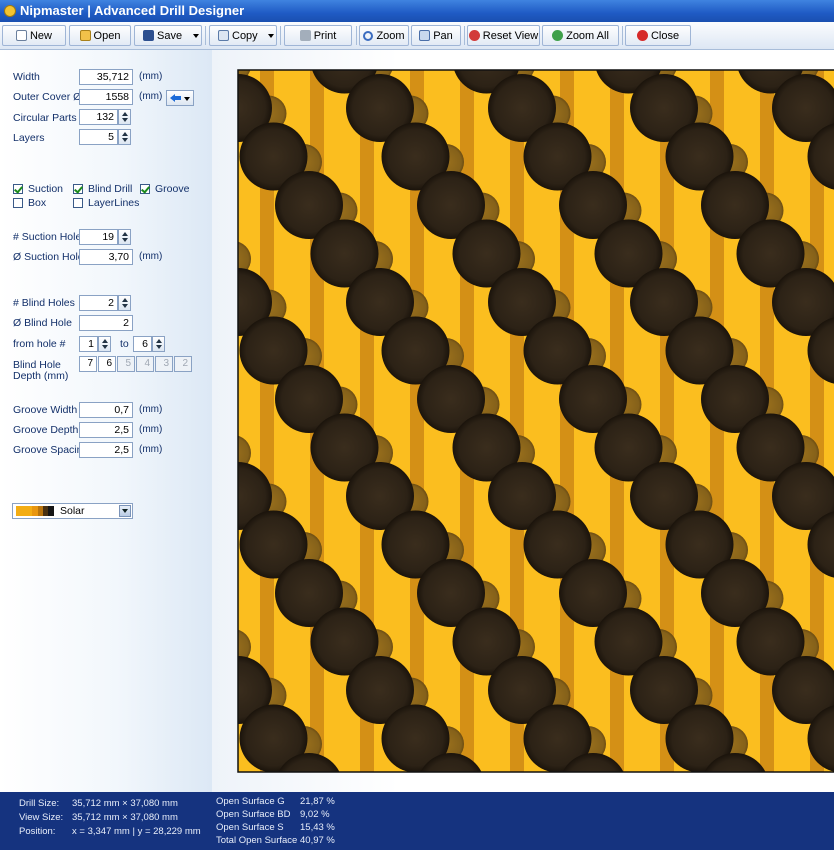  I want to click on blind-hole-depth-field: 7, so click(88, 364).